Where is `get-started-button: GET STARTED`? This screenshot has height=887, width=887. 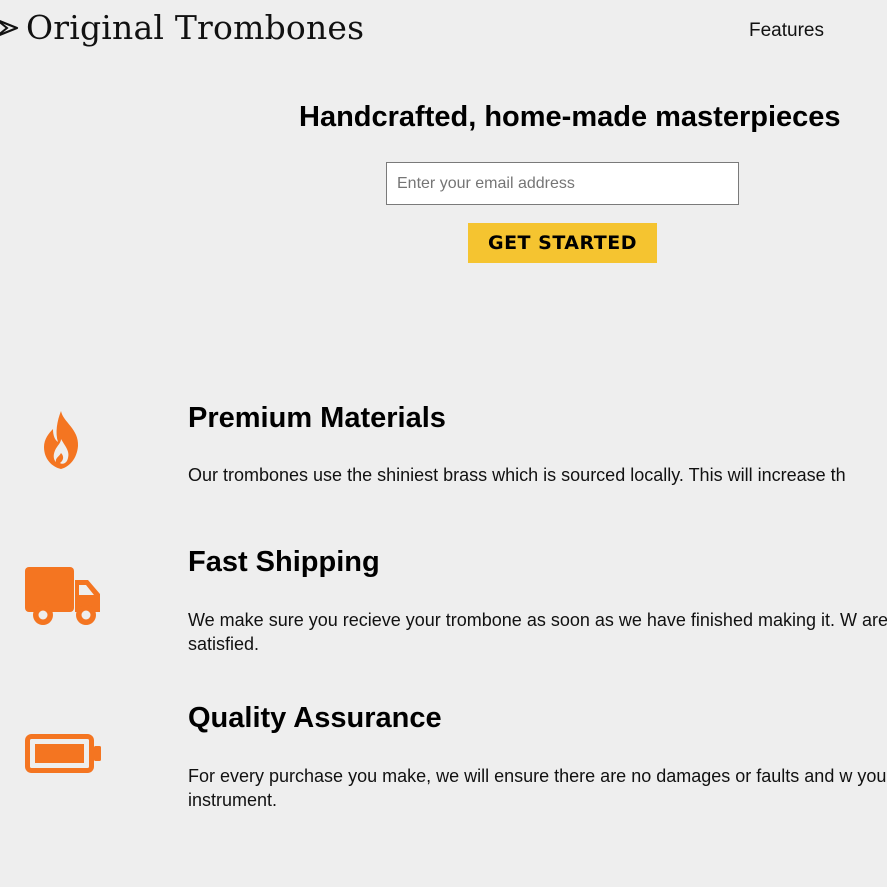
get-started-button: GET STARTED is located at coordinates (562, 243).